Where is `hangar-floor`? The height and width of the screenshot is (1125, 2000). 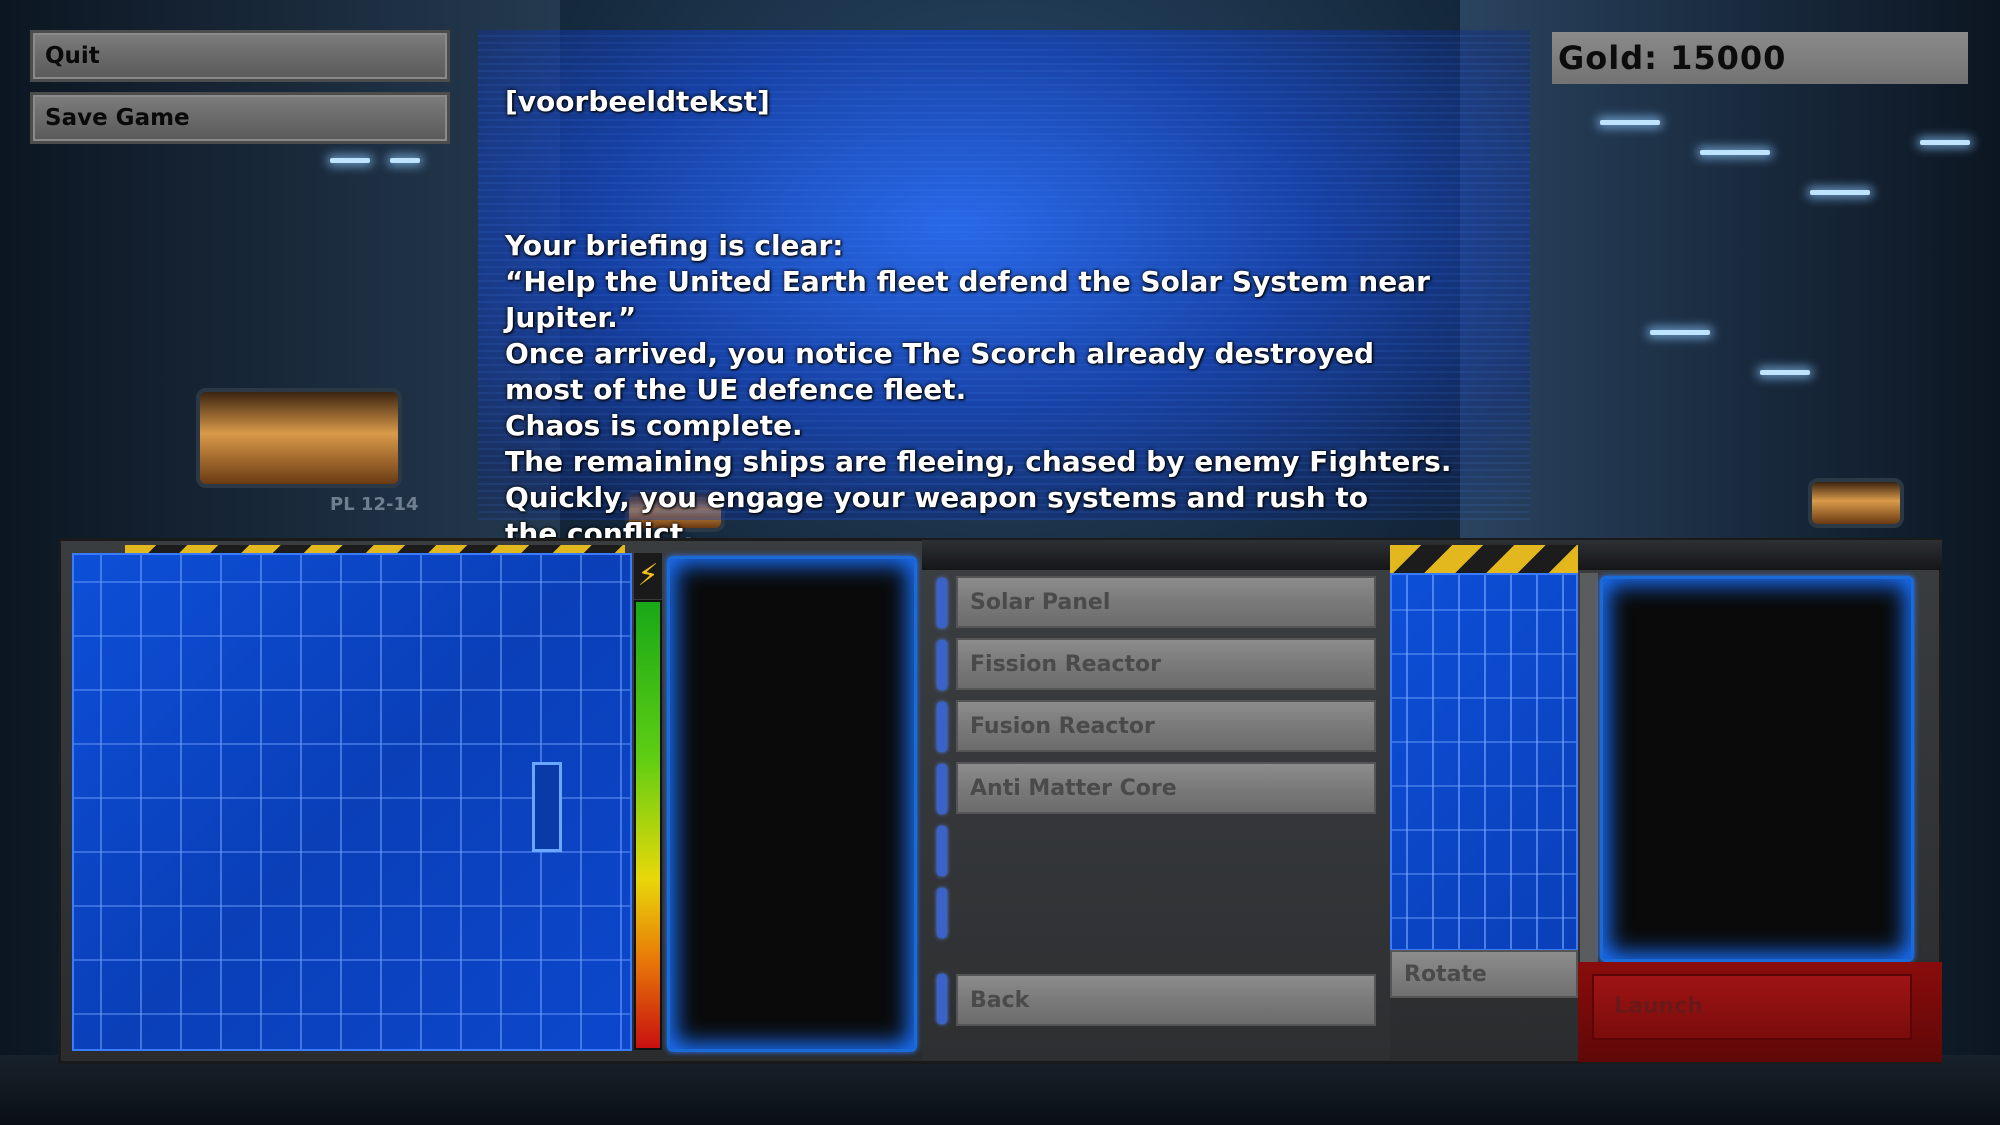 hangar-floor is located at coordinates (1000, 1090).